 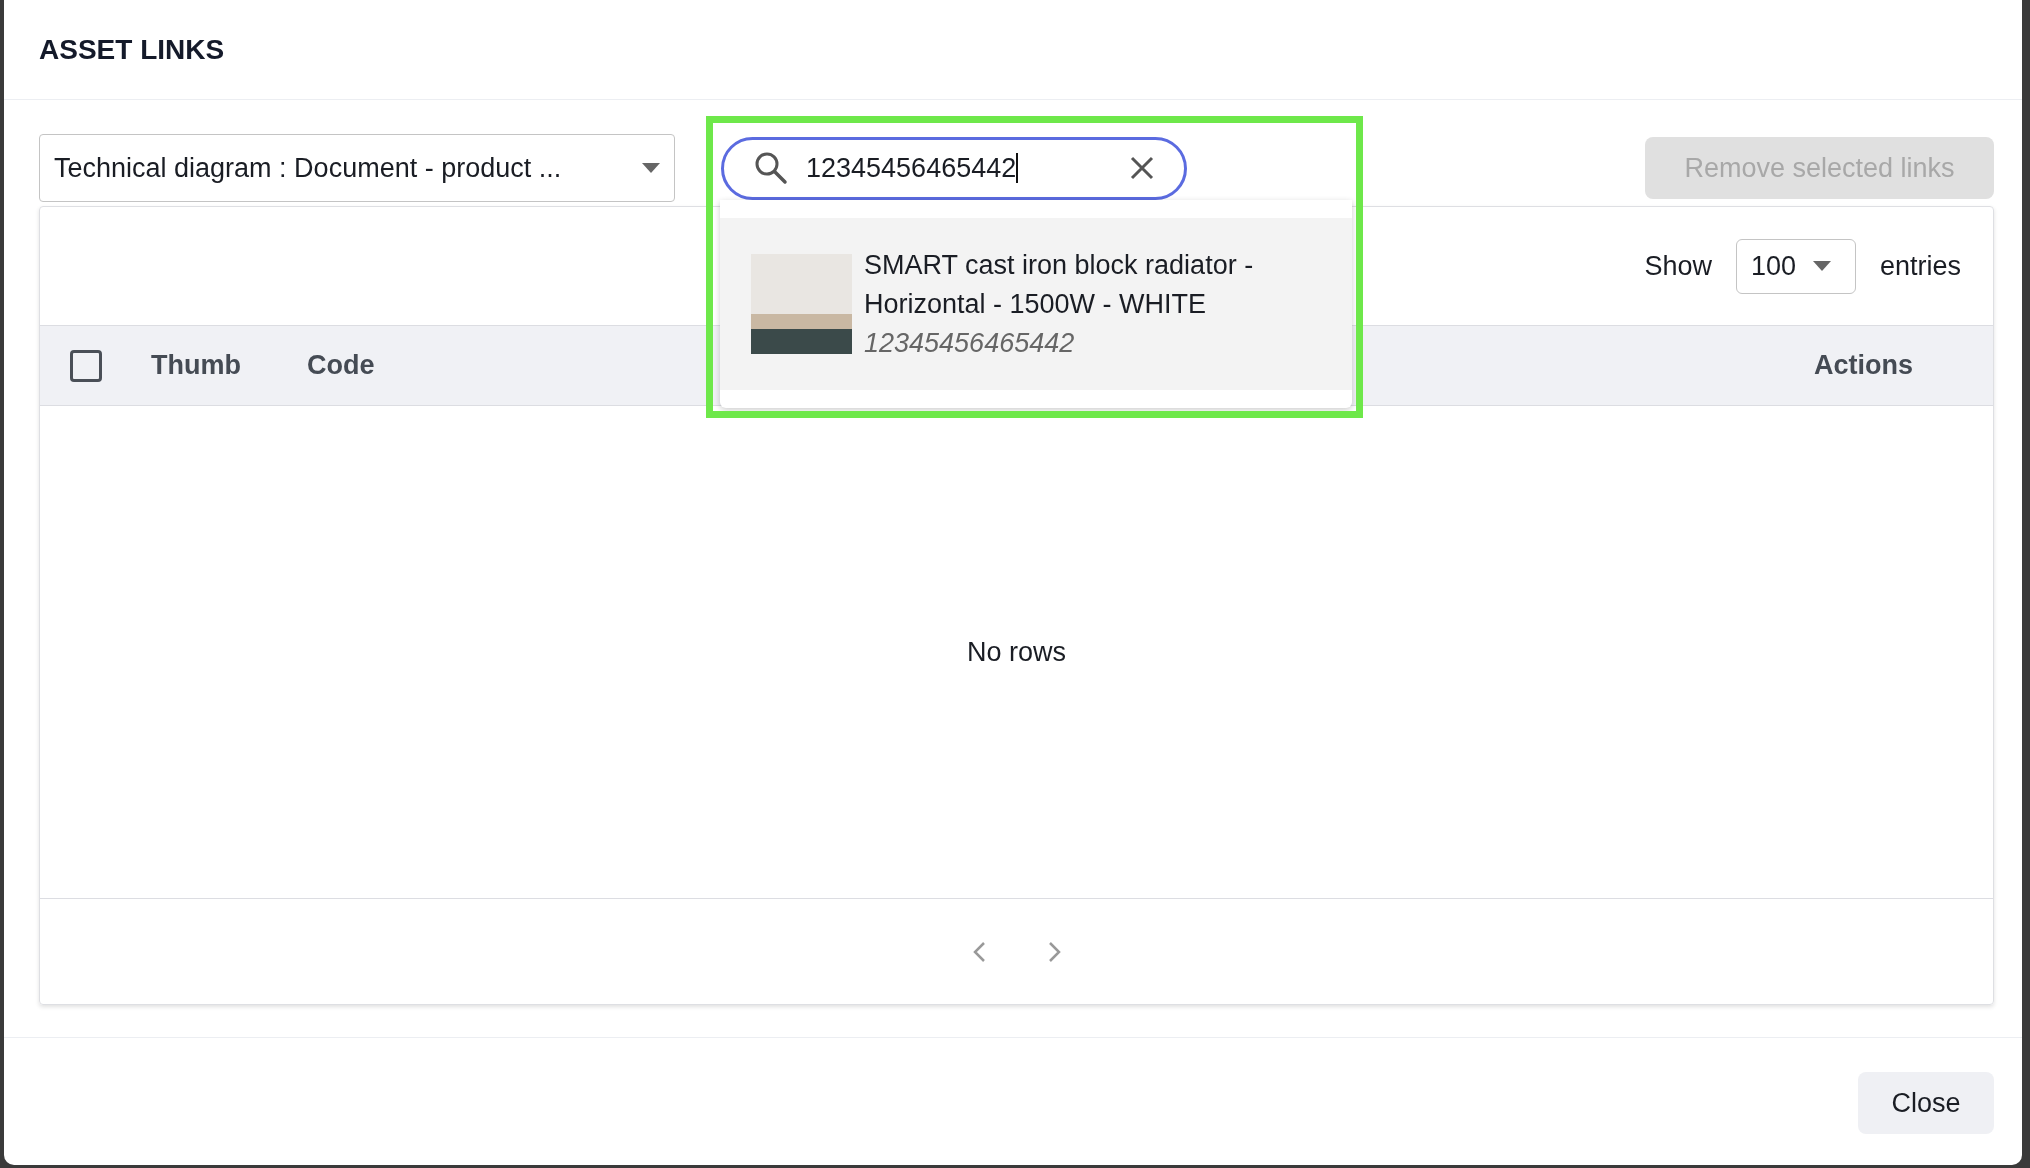 I want to click on column-header: Thumb, so click(x=196, y=365).